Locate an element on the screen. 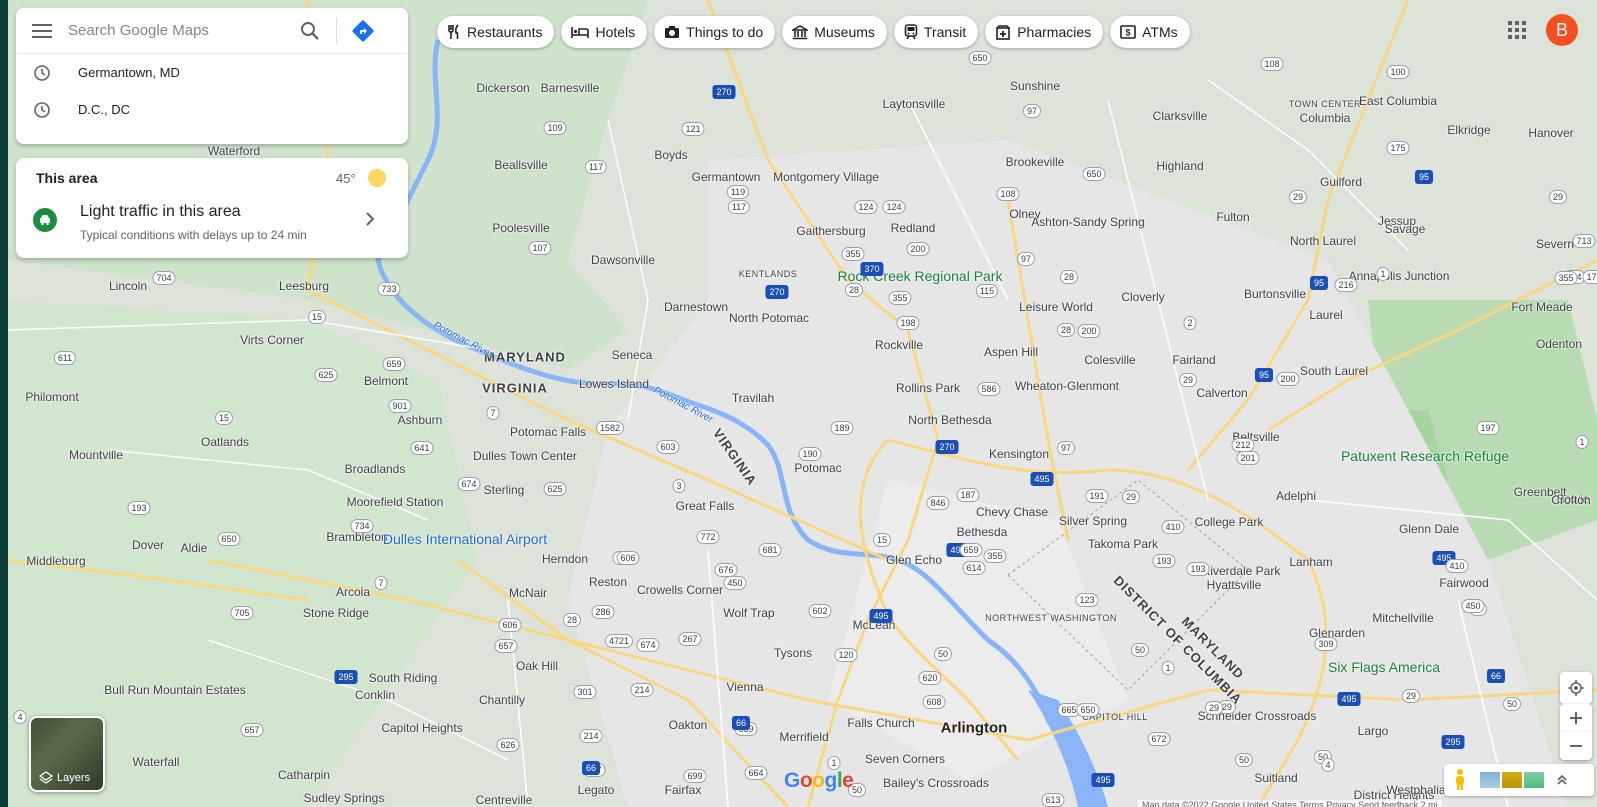 This screenshot has width=1597, height=807. chip-transit: Transit is located at coordinates (936, 32).